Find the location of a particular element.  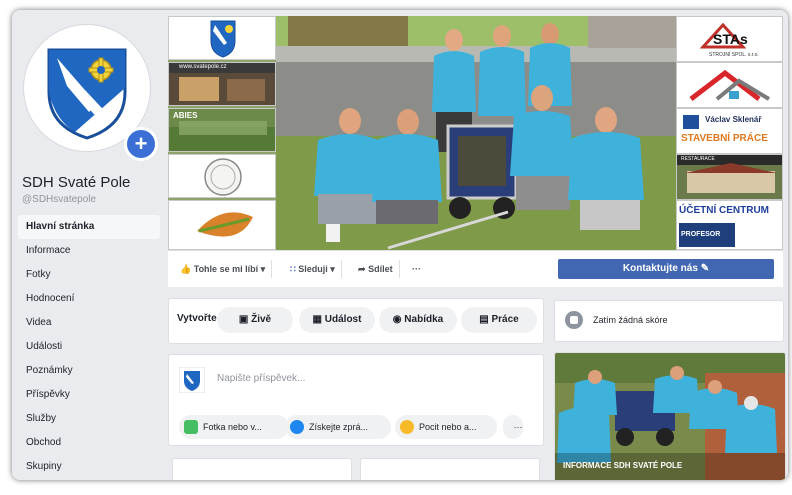

photo-caption: INFORMACE SDH SVATÉ POLE is located at coordinates (623, 465).